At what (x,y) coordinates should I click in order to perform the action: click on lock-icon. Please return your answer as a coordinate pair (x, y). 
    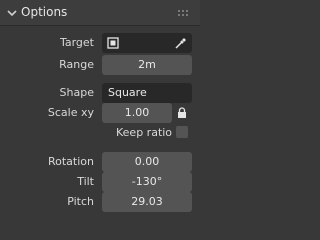
    Looking at the image, I should click on (182, 113).